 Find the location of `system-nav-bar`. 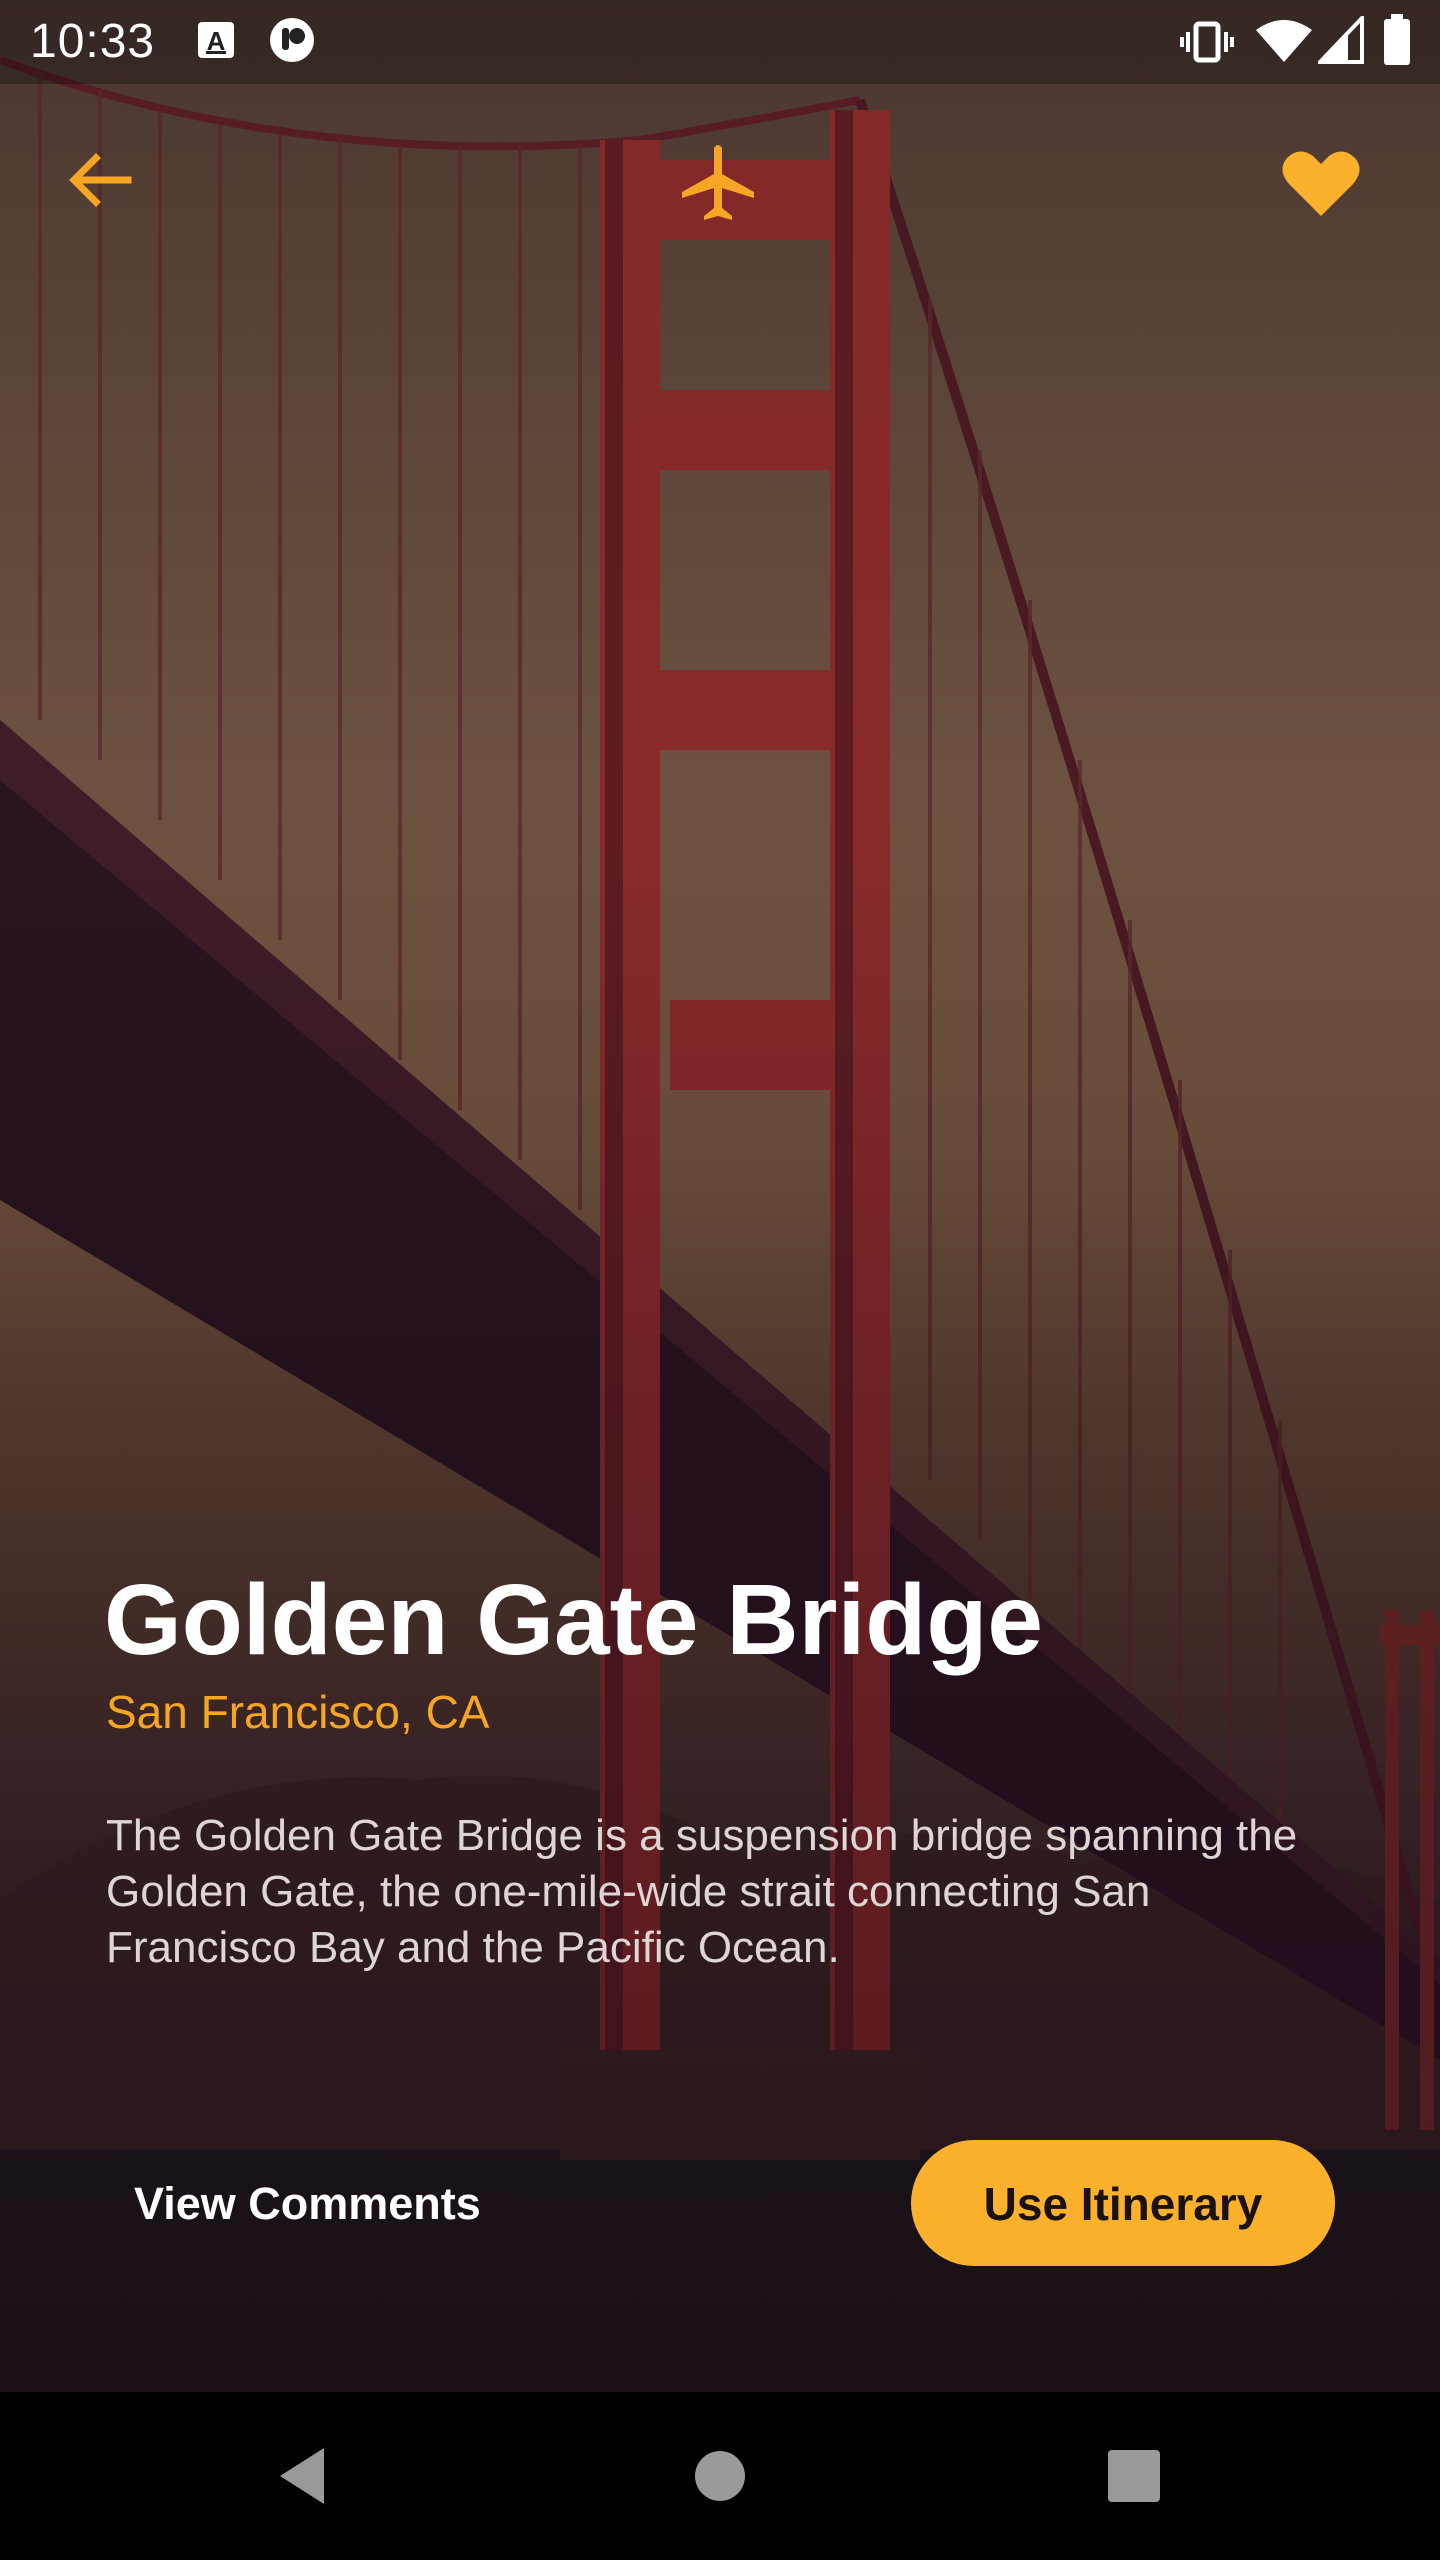

system-nav-bar is located at coordinates (720, 2476).